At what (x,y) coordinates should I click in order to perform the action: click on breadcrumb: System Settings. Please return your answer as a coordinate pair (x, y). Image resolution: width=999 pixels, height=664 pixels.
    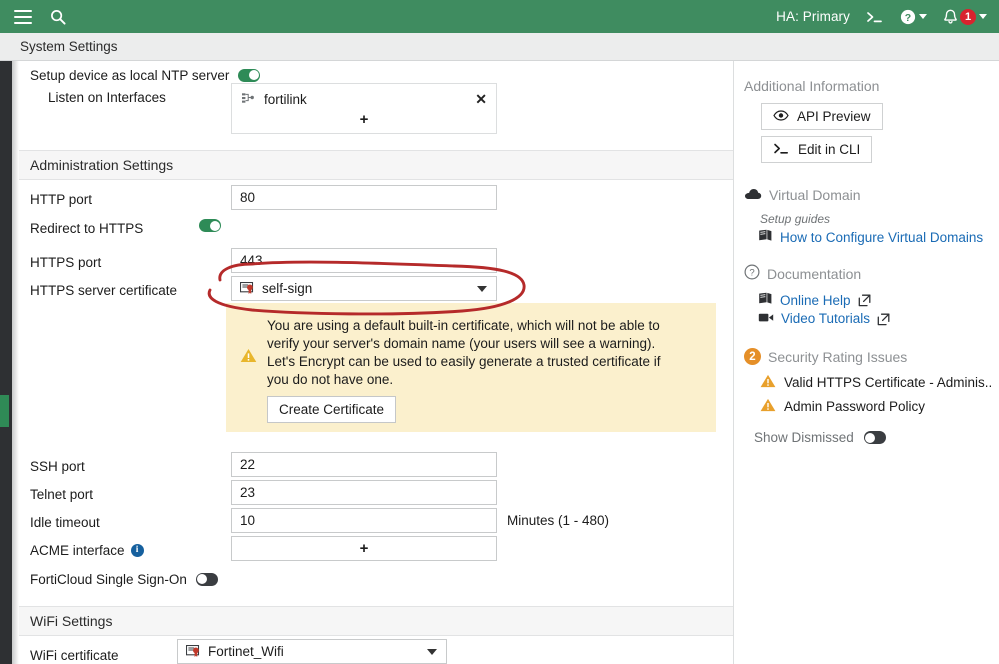
    Looking at the image, I should click on (499, 47).